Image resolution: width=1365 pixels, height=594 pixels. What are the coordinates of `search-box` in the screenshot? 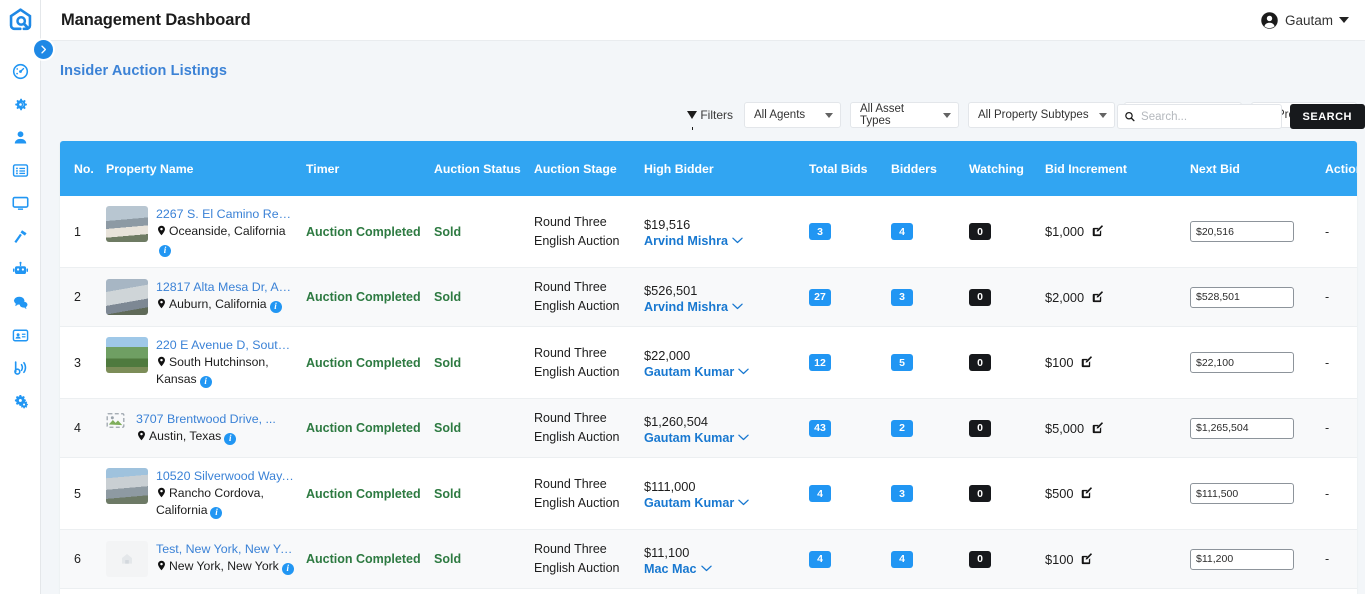 It's located at (1199, 116).